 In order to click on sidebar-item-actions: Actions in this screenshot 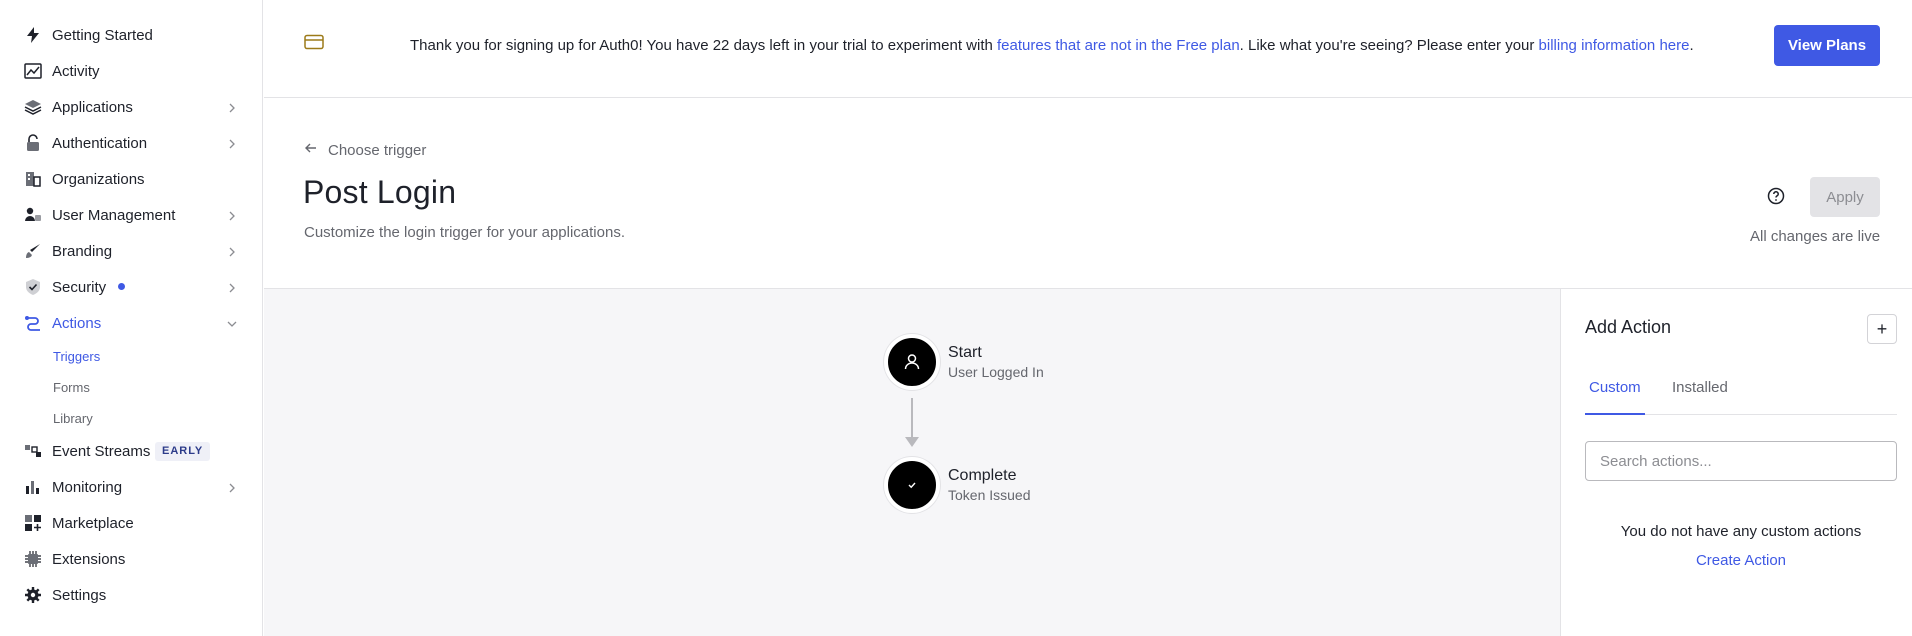, I will do `click(131, 323)`.